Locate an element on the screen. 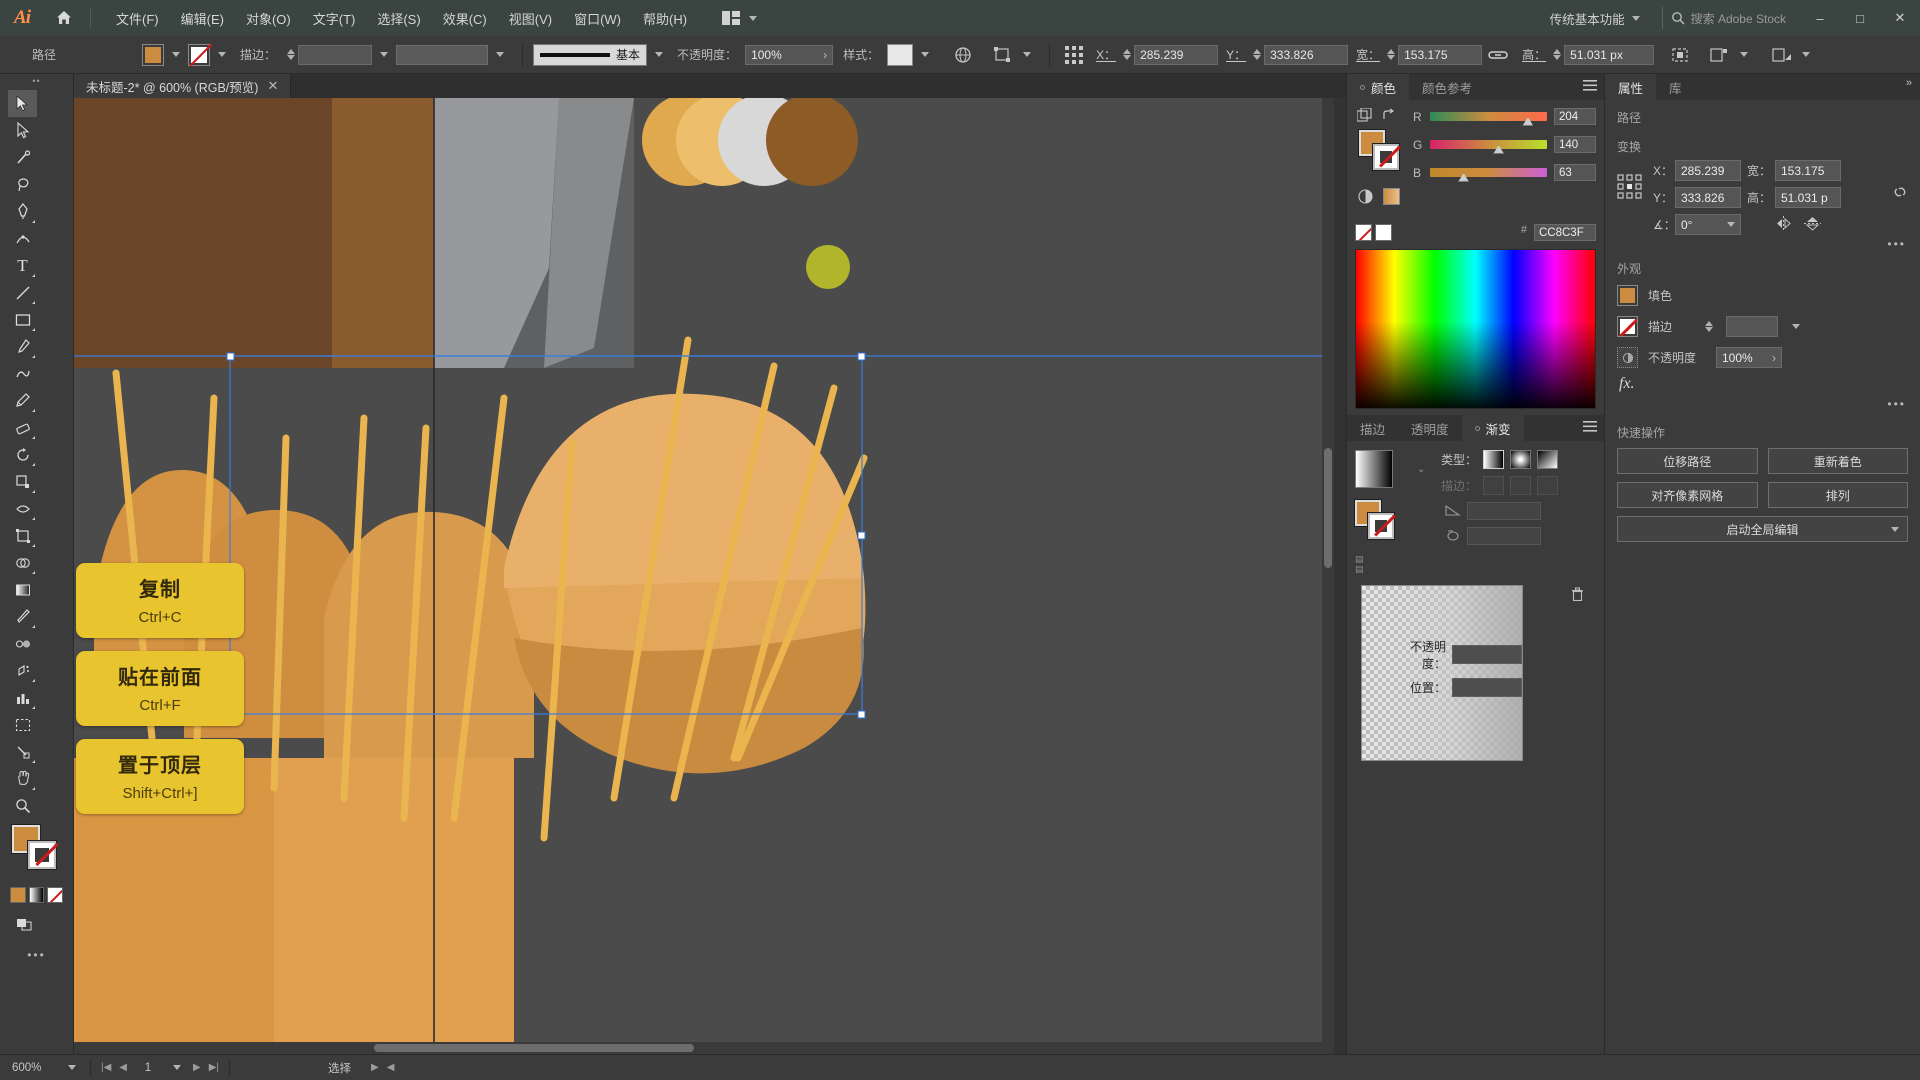 The height and width of the screenshot is (1080, 1920). fill-color-picker is located at coordinates (165, 54).